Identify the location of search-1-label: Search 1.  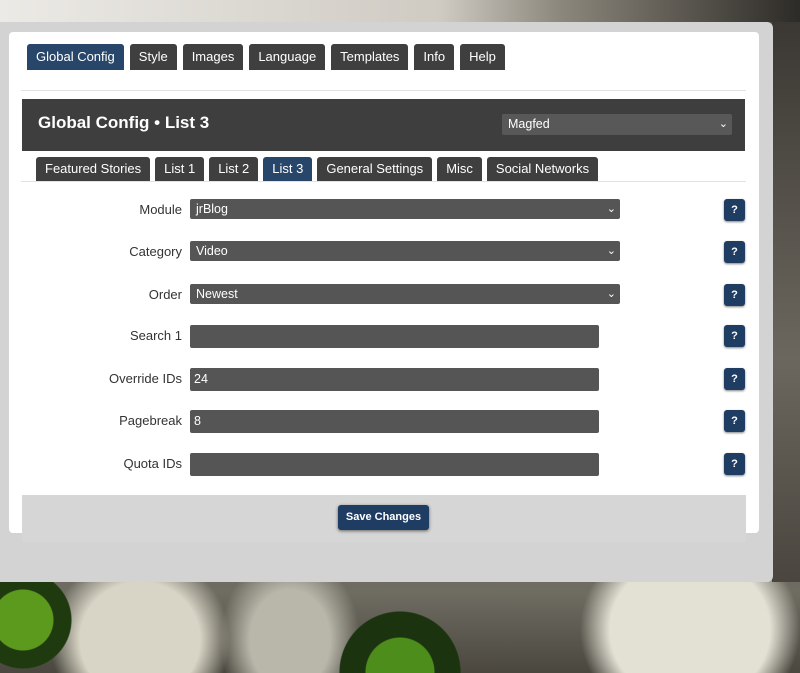
(155, 335).